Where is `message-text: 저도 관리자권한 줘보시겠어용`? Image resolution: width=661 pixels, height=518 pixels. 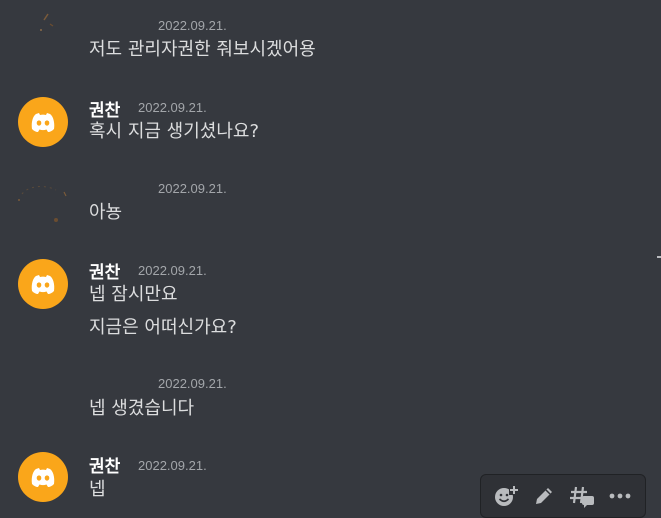 message-text: 저도 관리자권한 줘보시겠어용 is located at coordinates (202, 49).